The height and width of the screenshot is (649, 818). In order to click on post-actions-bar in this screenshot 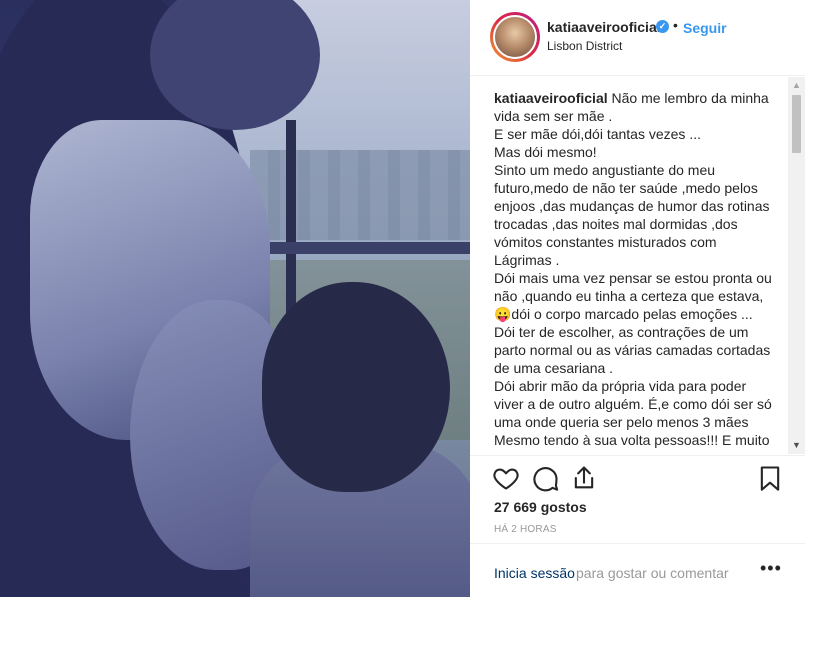, I will do `click(637, 475)`.